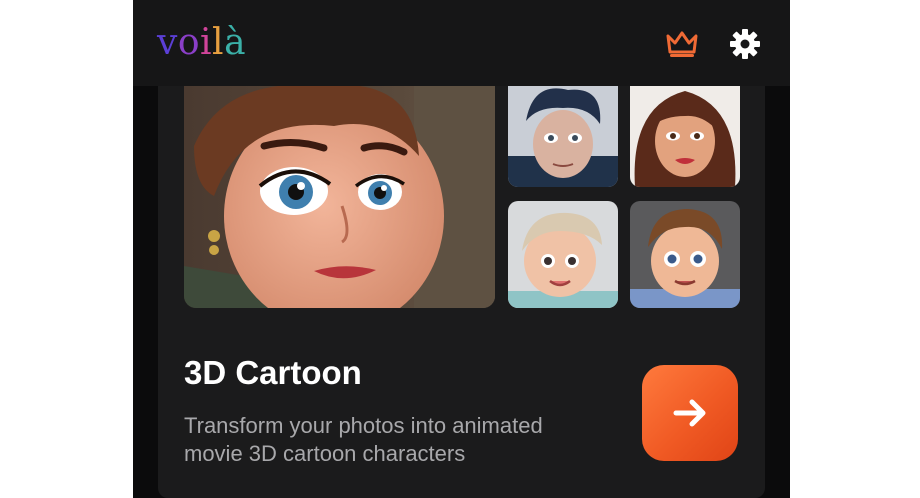 This screenshot has height=498, width=920. What do you see at coordinates (189, 42) in the screenshot?
I see `logo-letter: o` at bounding box center [189, 42].